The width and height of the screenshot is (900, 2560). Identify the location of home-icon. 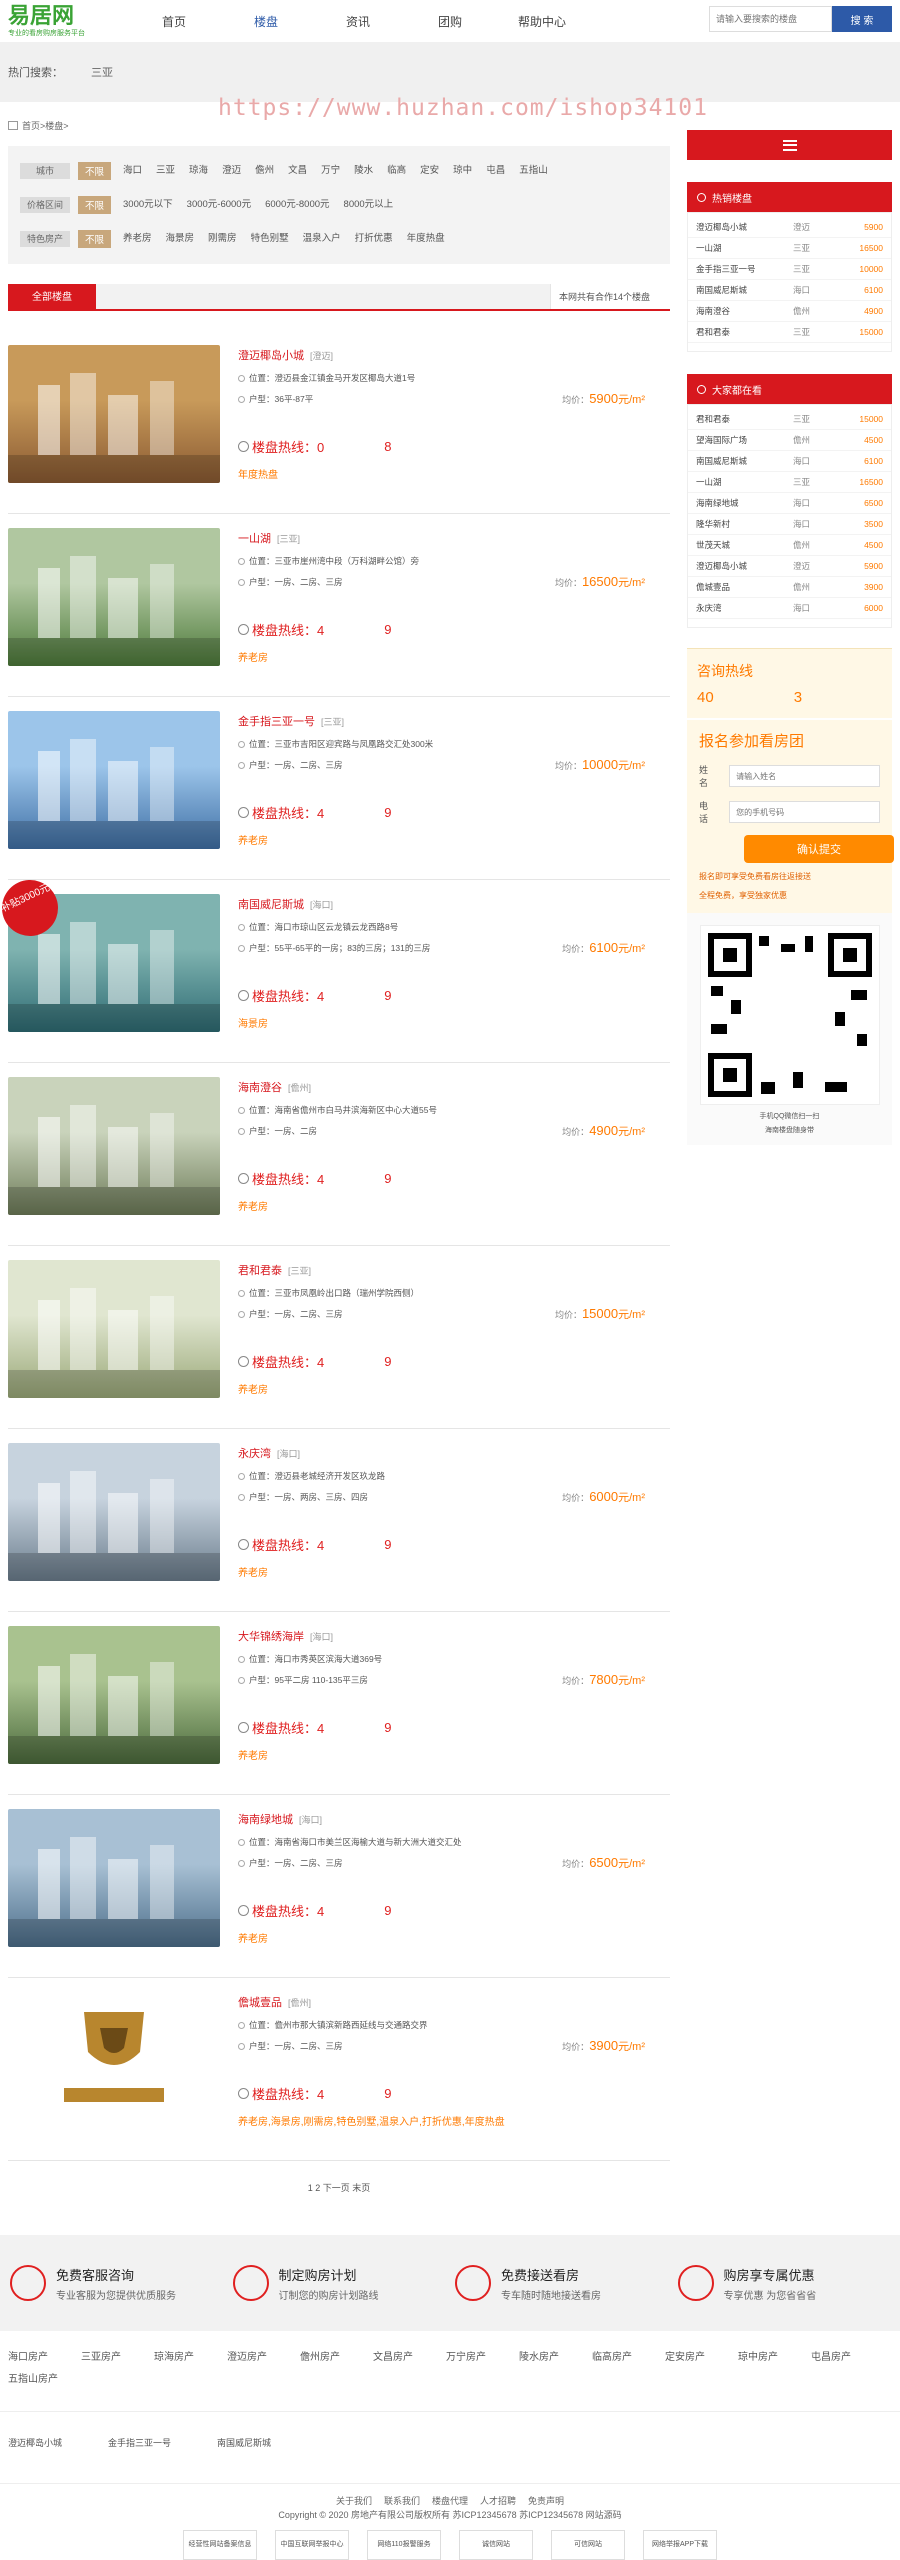
(13, 125).